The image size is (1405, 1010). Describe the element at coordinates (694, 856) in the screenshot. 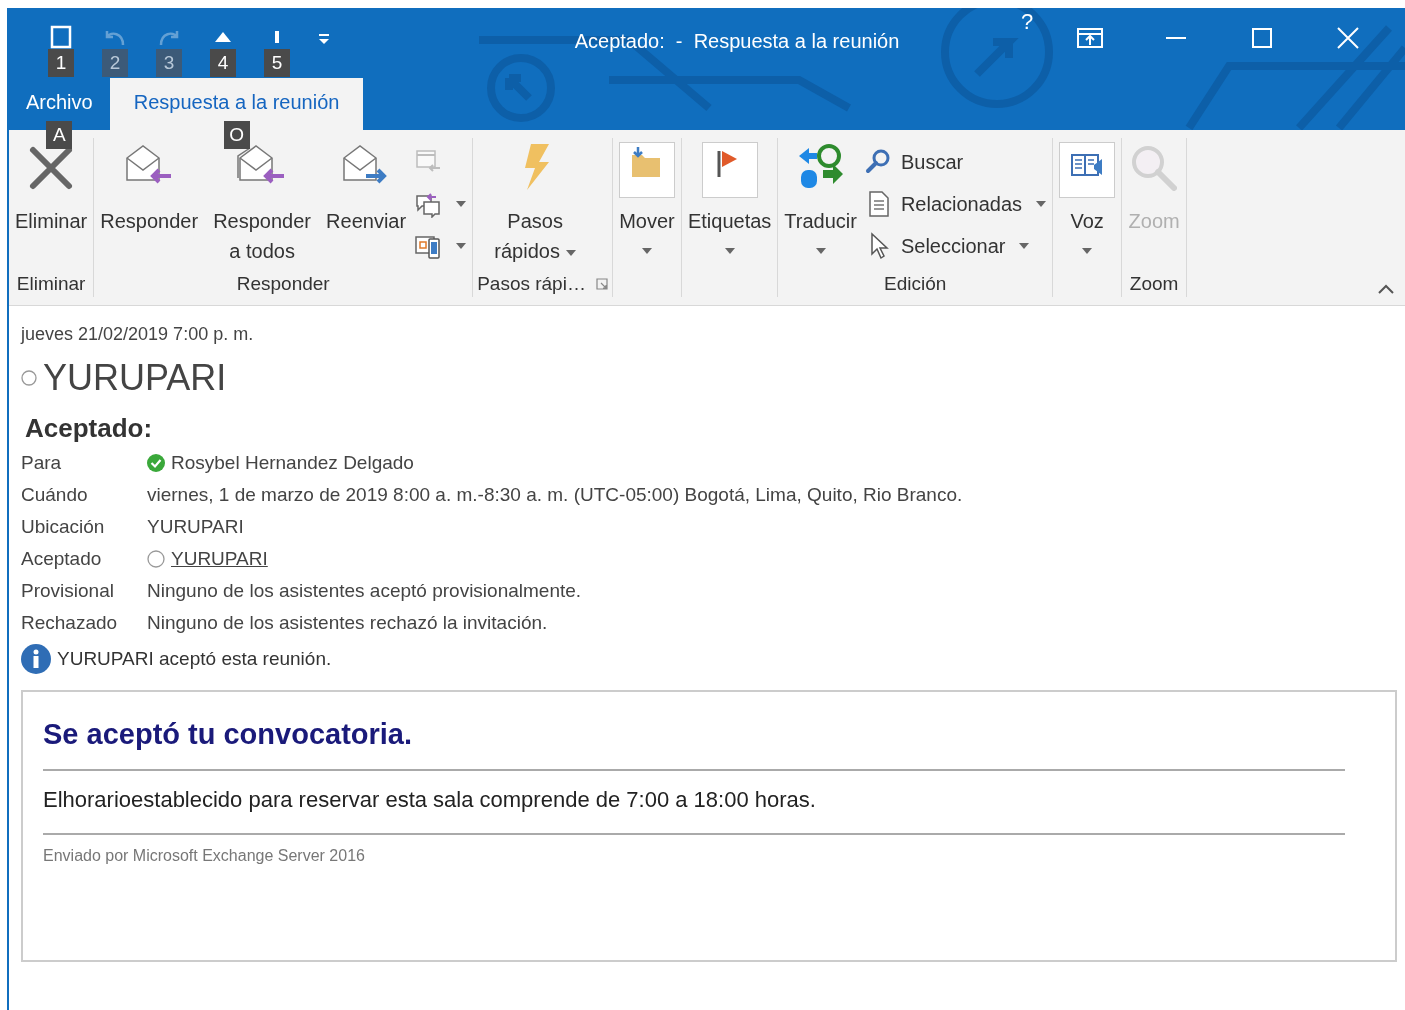

I see `body-footer: Enviado por Microsoft Exchange Server 2016` at that location.